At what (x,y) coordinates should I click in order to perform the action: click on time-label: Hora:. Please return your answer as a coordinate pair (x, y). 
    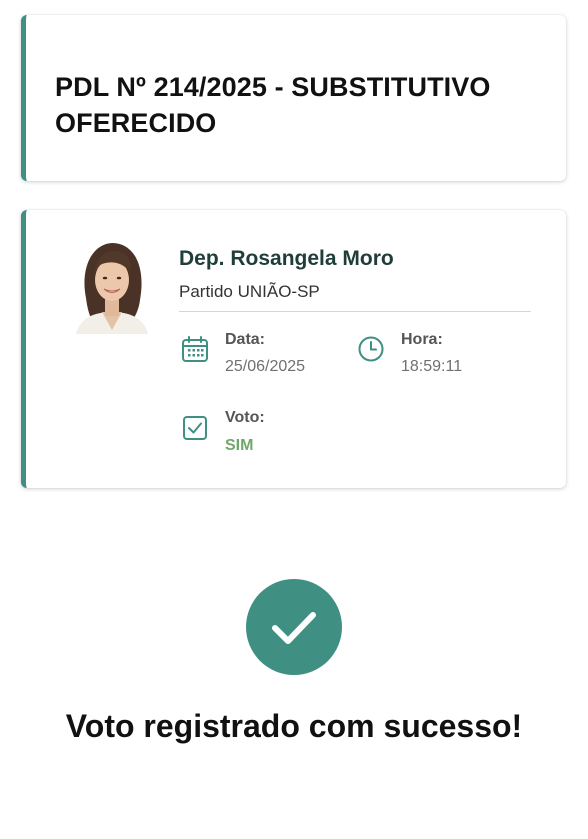
    Looking at the image, I should click on (422, 339).